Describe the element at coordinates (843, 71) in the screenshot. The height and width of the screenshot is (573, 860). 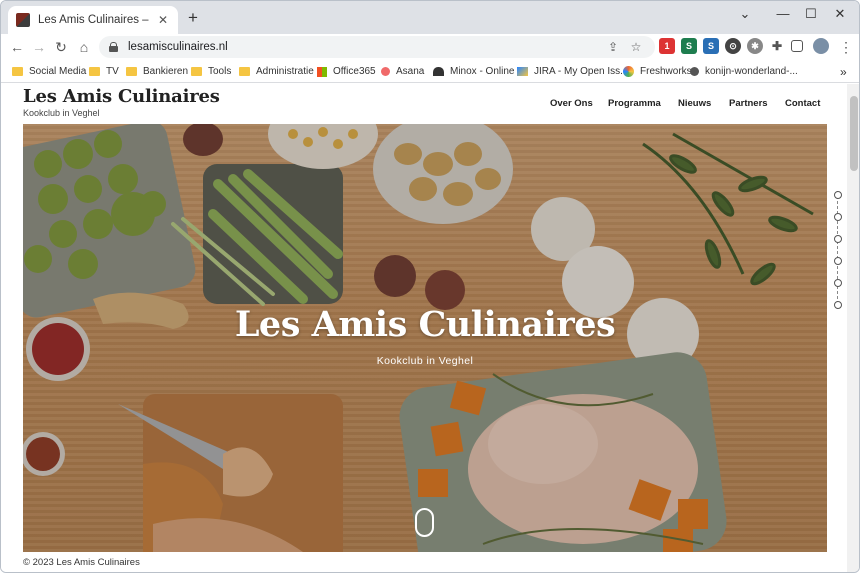
I see `bookmarks-overflow-button: »` at that location.